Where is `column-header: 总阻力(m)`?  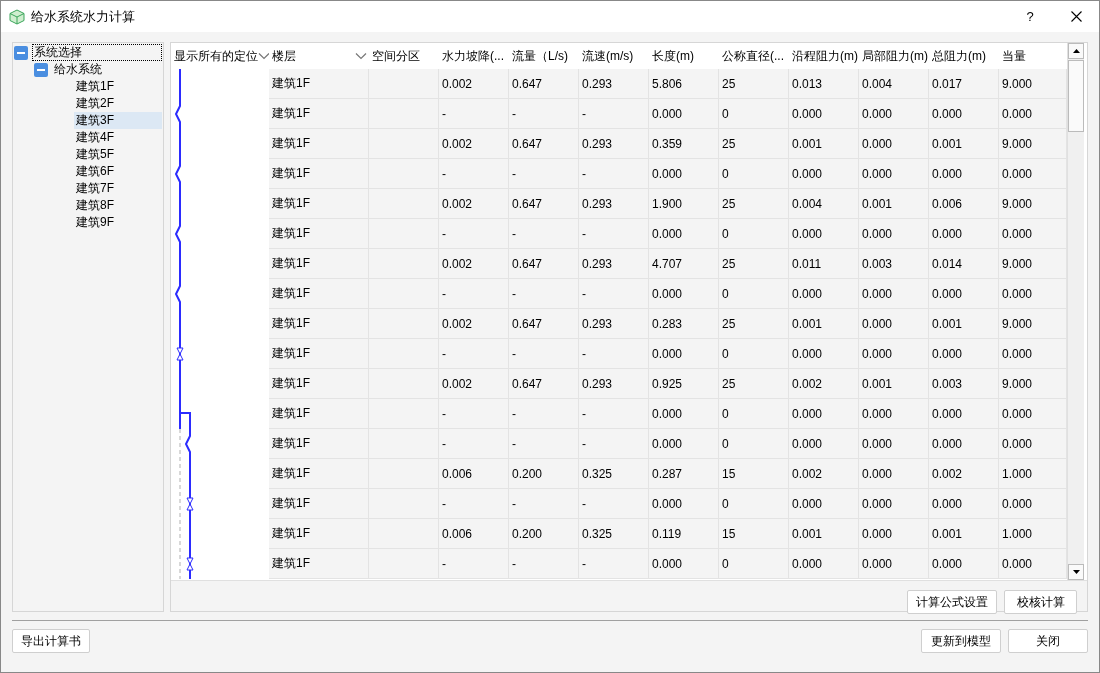
column-header: 总阻力(m) is located at coordinates (965, 56).